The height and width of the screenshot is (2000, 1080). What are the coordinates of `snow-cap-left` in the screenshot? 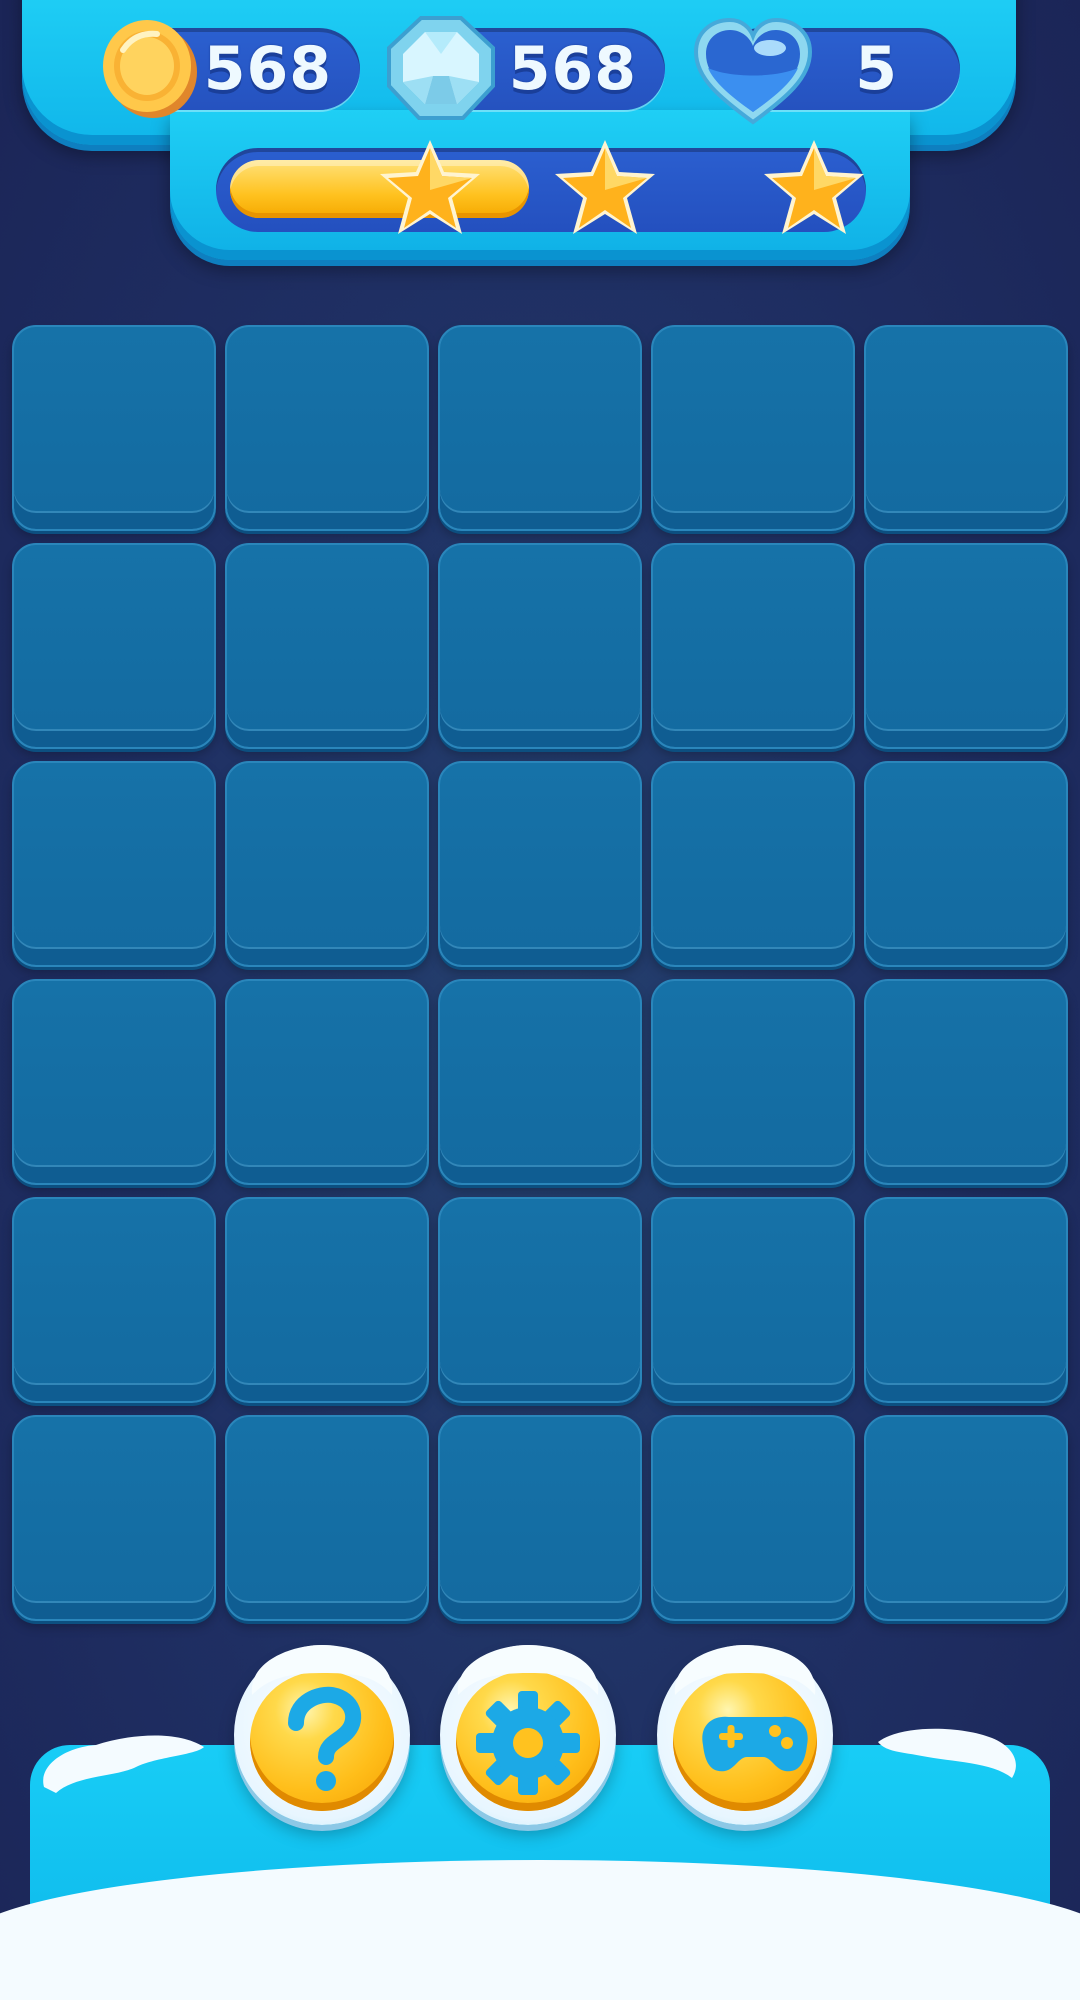 It's located at (123, 1764).